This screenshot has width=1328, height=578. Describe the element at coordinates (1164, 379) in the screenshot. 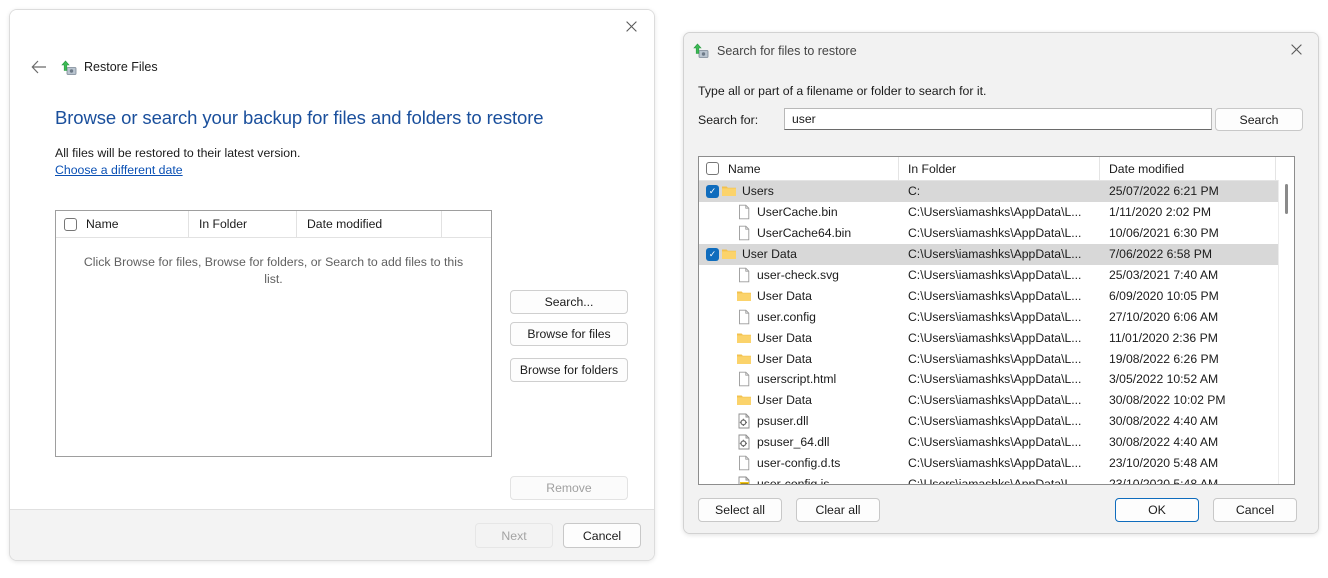

I see `row-date-cell: 3/05/2022 10:52 AM` at that location.